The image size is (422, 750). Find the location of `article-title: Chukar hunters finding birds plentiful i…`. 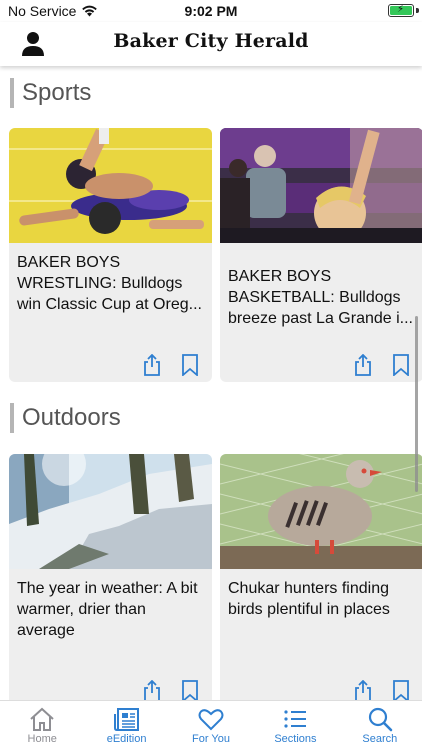

article-title: Chukar hunters finding birds plentiful i… is located at coordinates (322, 599).